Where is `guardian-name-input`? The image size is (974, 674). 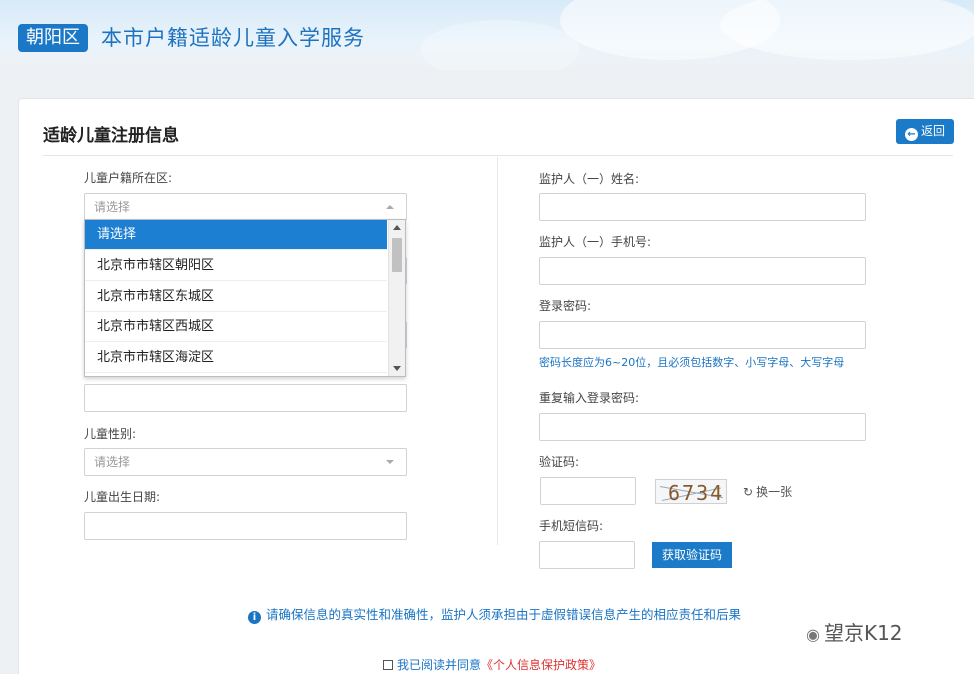 guardian-name-input is located at coordinates (702, 207).